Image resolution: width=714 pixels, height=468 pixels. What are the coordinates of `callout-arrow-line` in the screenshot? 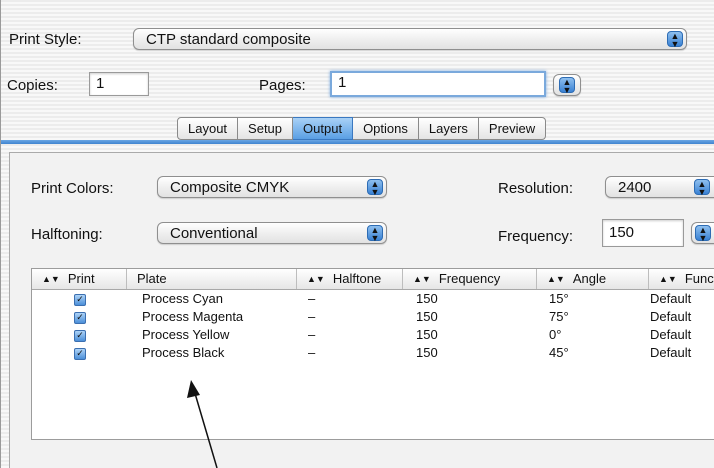 It's located at (205, 428).